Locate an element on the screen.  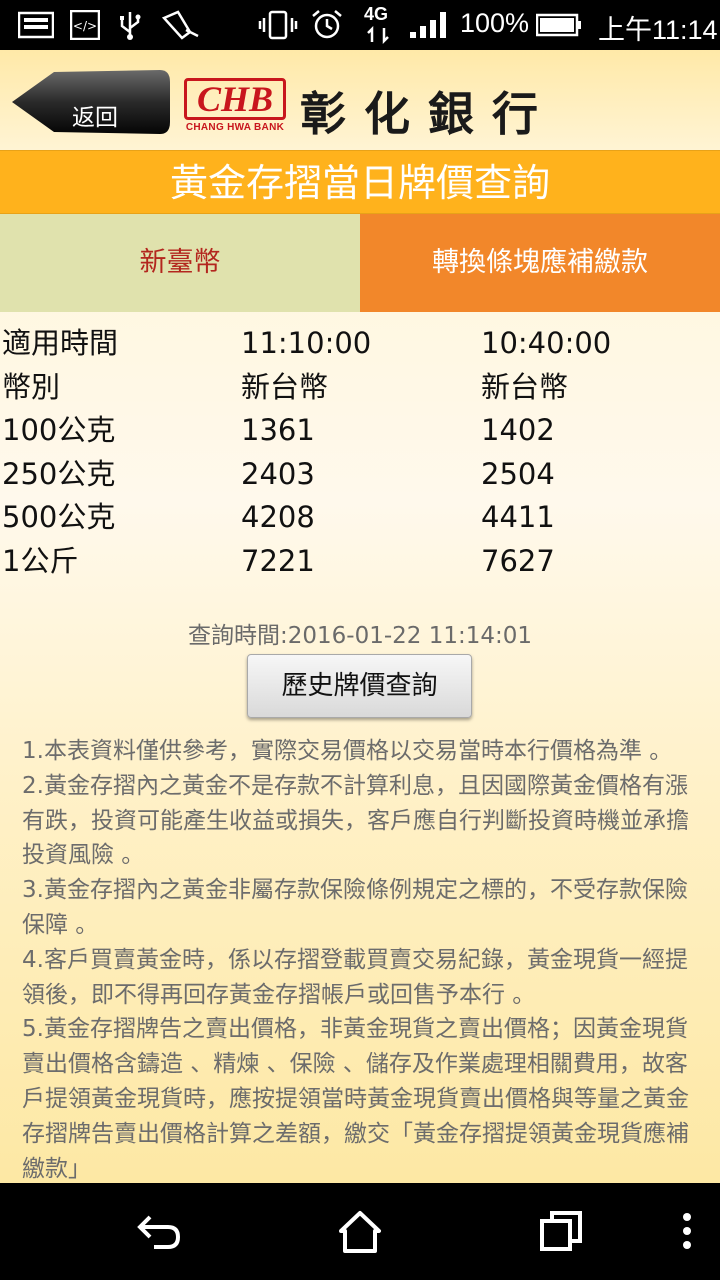
table-cell: 2403 is located at coordinates (278, 473).